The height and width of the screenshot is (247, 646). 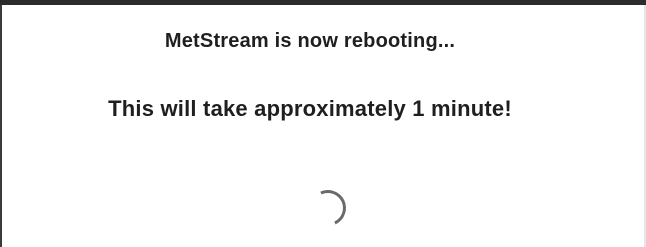 I want to click on loading-indicator, so click(x=328, y=208).